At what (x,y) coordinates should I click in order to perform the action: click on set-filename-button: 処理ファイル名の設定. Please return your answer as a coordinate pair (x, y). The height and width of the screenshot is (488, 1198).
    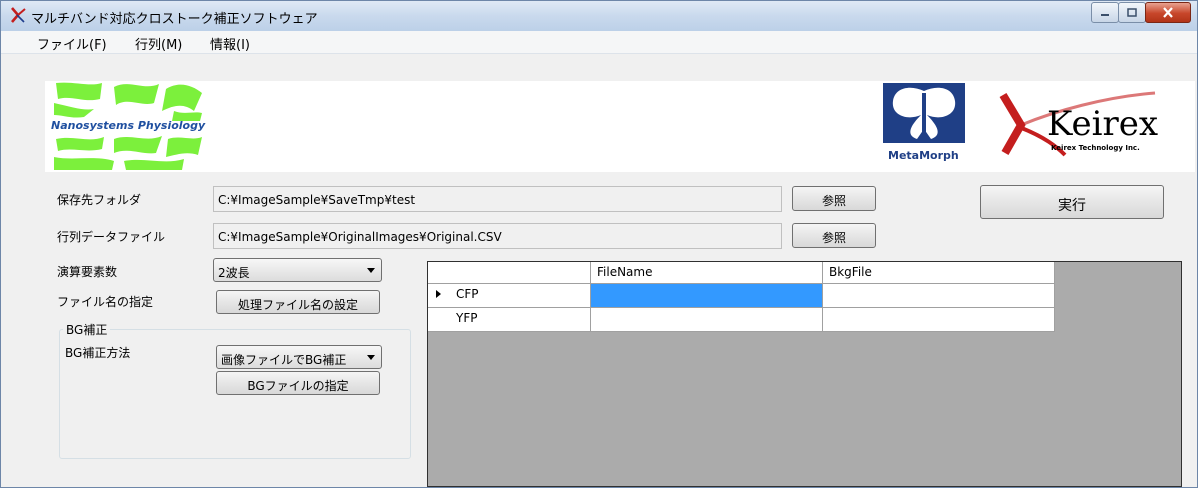
    Looking at the image, I should click on (298, 302).